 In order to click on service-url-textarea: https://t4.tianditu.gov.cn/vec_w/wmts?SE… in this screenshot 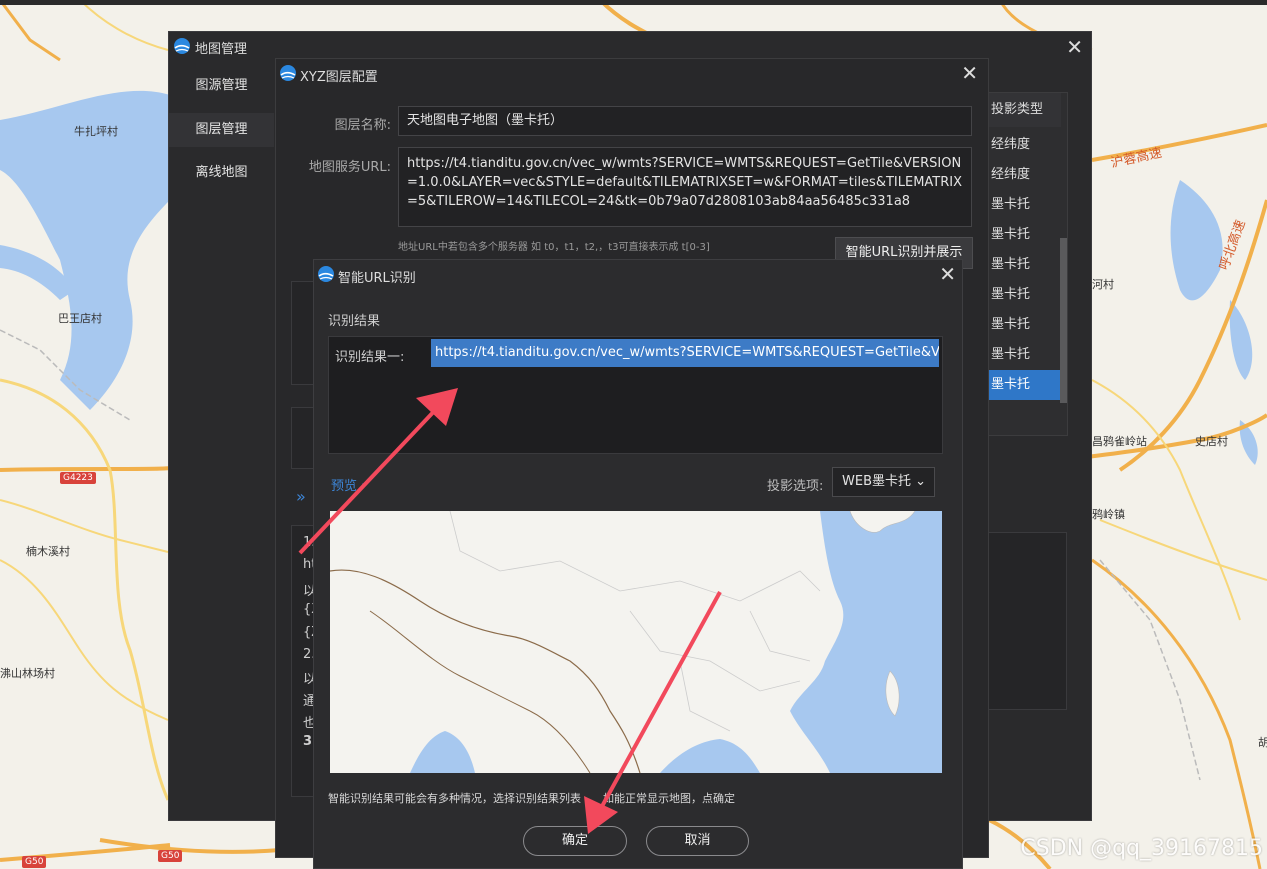, I will do `click(685, 187)`.